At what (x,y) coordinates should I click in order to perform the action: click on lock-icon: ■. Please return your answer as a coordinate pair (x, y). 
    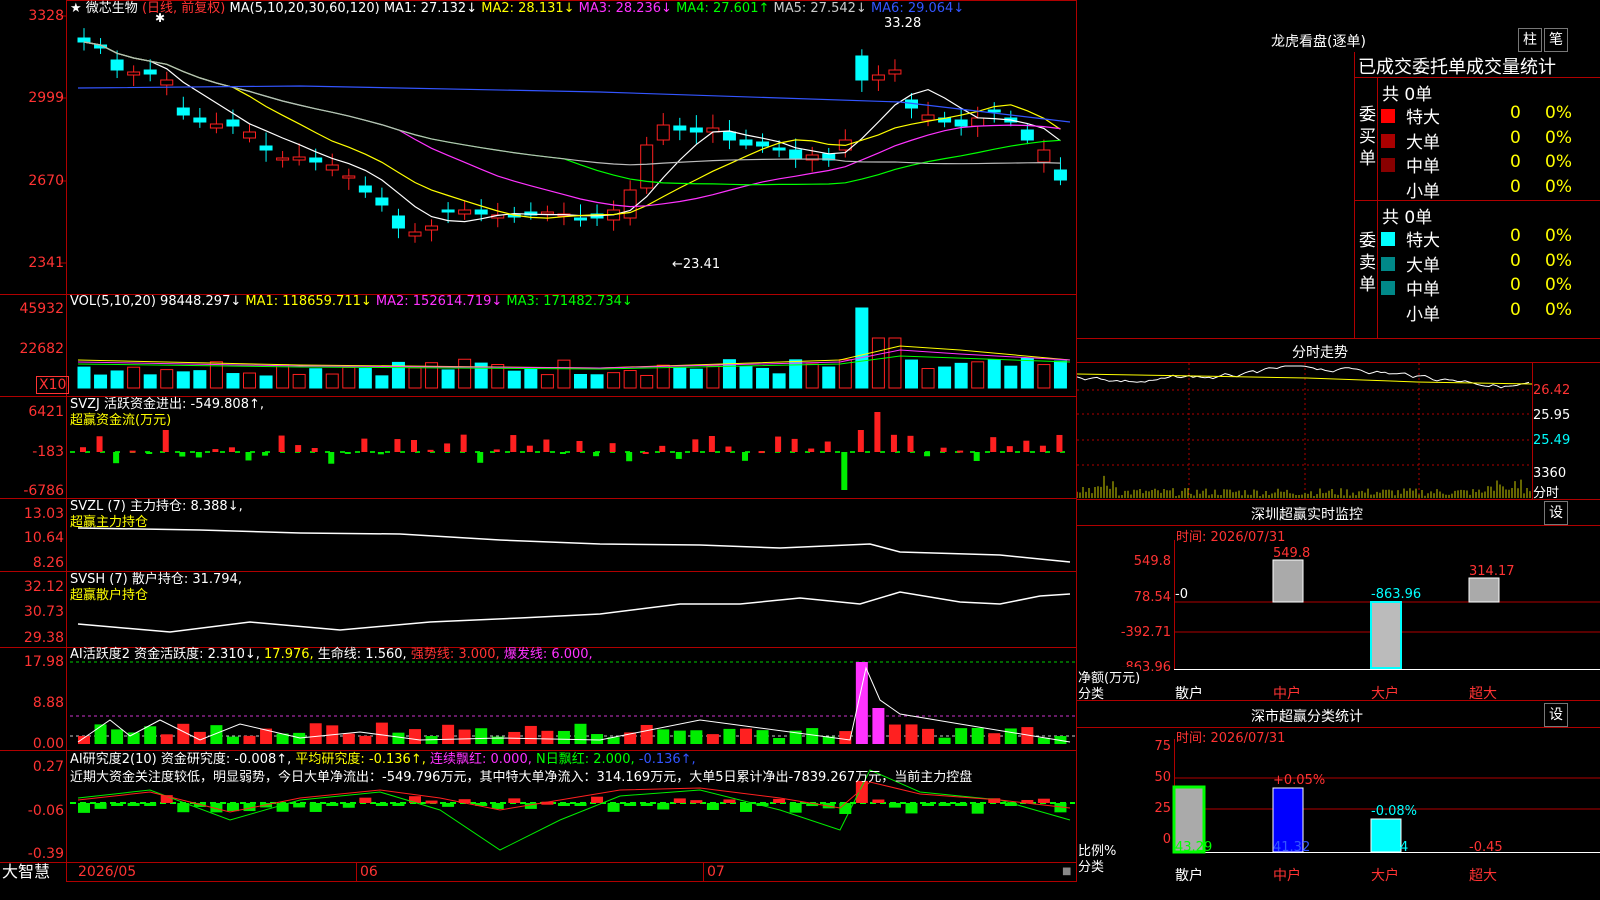
    Looking at the image, I should click on (1066, 871).